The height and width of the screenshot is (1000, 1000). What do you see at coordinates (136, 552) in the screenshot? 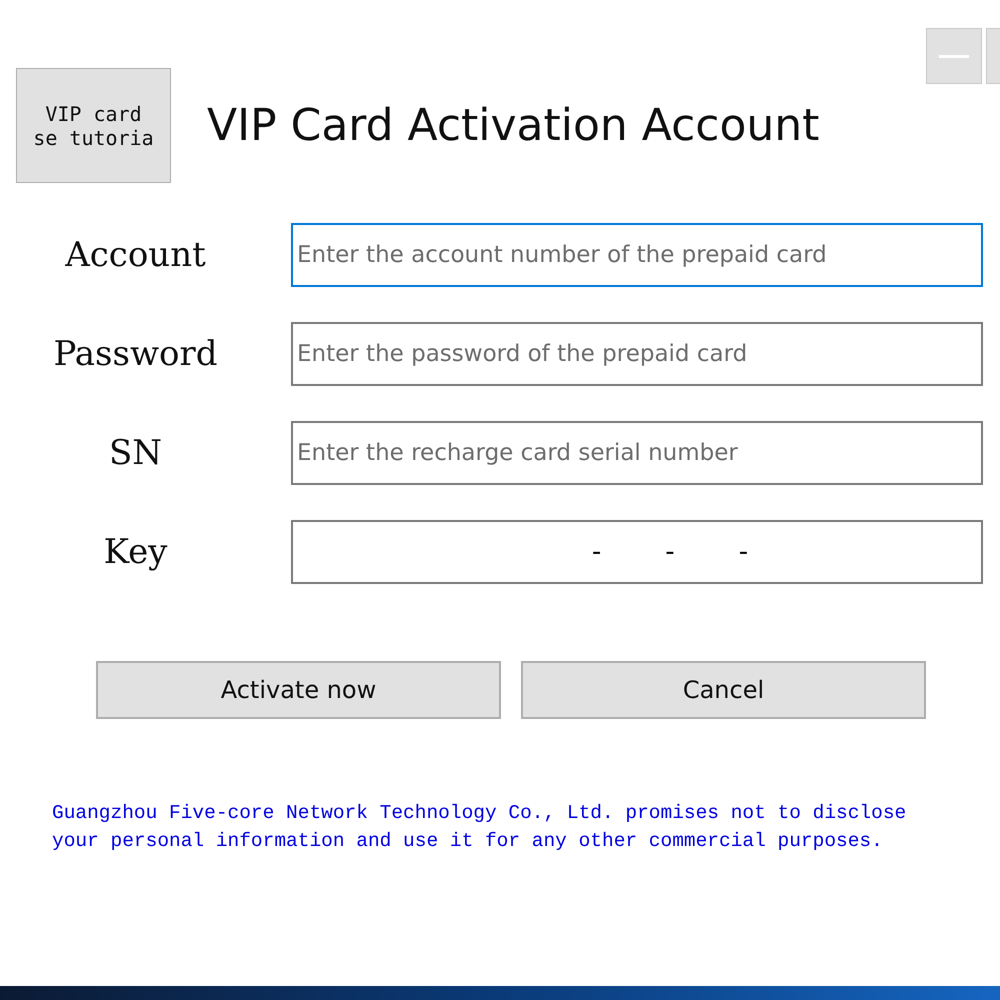
I see `field-label: Key` at bounding box center [136, 552].